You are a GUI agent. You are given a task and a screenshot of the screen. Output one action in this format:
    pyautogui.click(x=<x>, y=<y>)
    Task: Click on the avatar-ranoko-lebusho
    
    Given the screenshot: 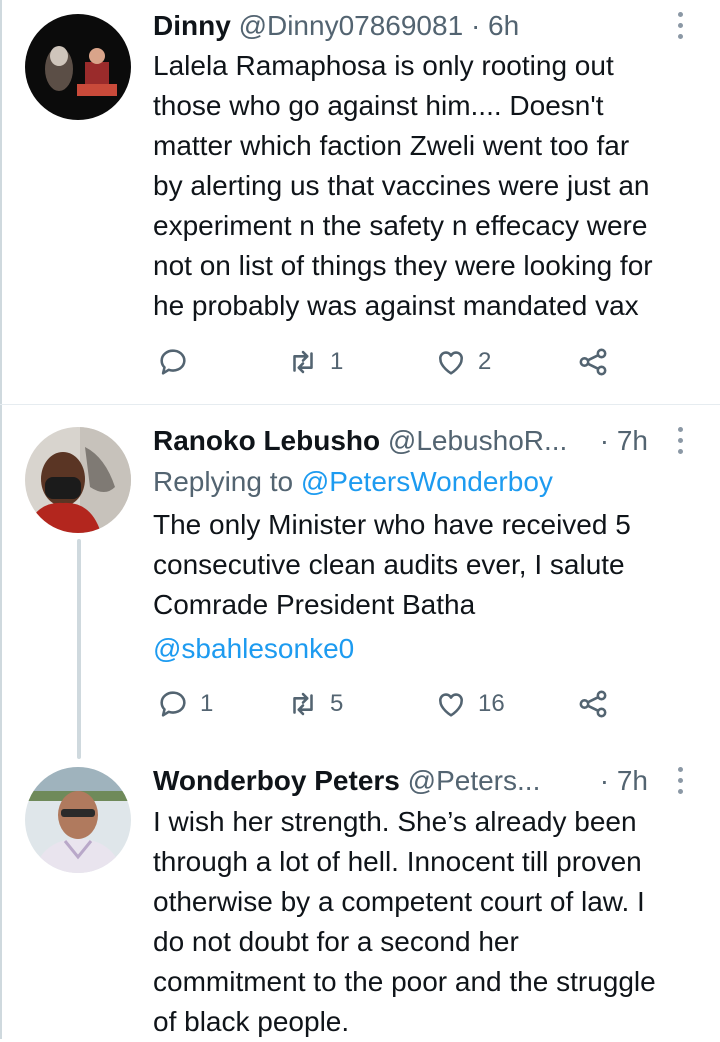 What is the action you would take?
    pyautogui.click(x=78, y=480)
    